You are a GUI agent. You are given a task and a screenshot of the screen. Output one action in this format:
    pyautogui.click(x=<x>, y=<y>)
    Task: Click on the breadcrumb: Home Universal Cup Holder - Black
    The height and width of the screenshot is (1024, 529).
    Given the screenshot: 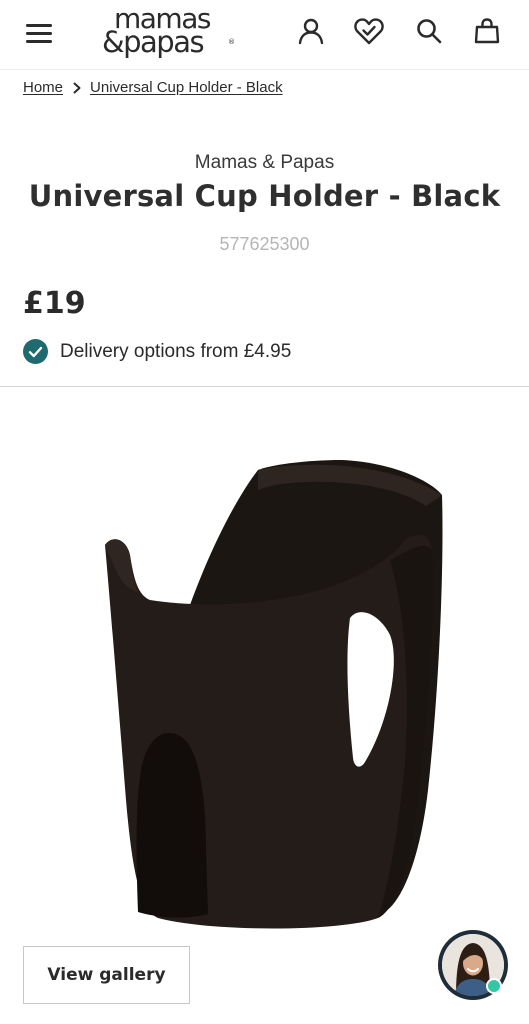 What is the action you would take?
    pyautogui.click(x=153, y=87)
    